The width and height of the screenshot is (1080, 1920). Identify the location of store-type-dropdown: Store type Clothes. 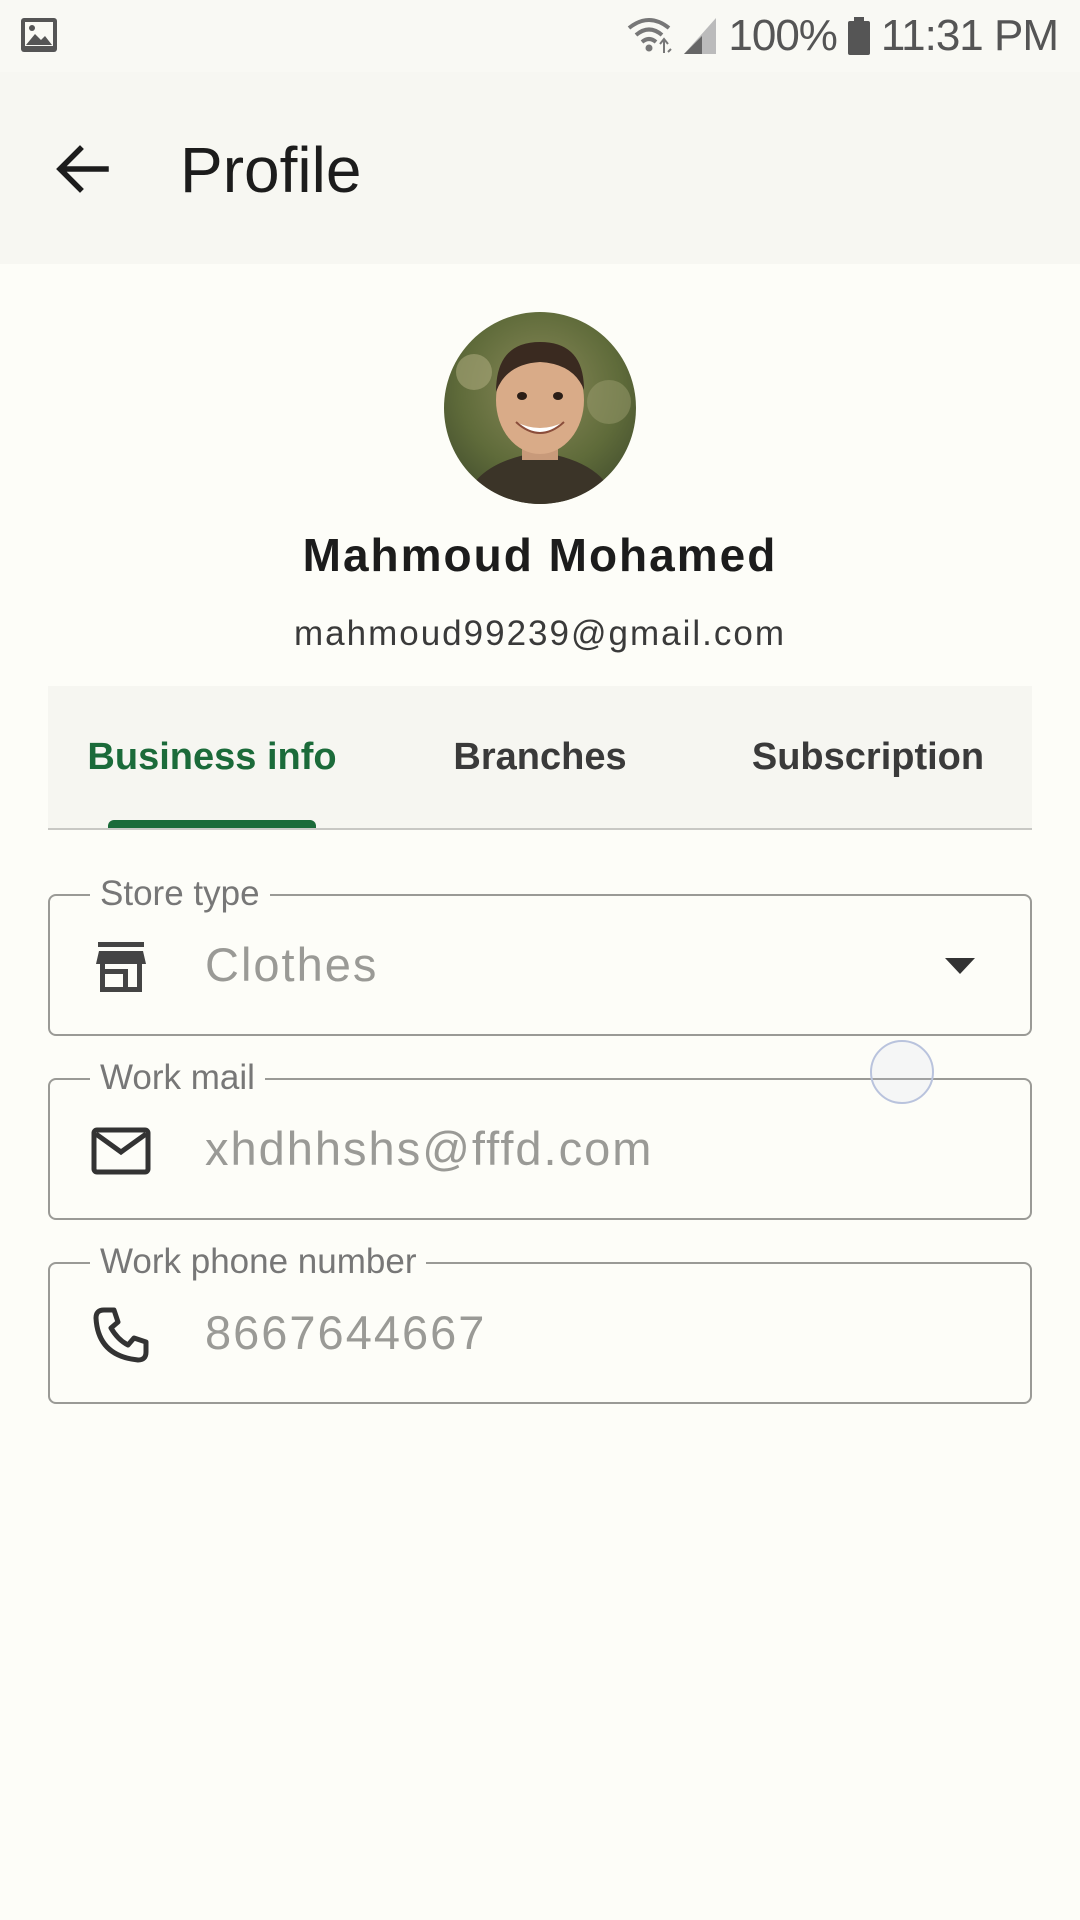
(540, 953).